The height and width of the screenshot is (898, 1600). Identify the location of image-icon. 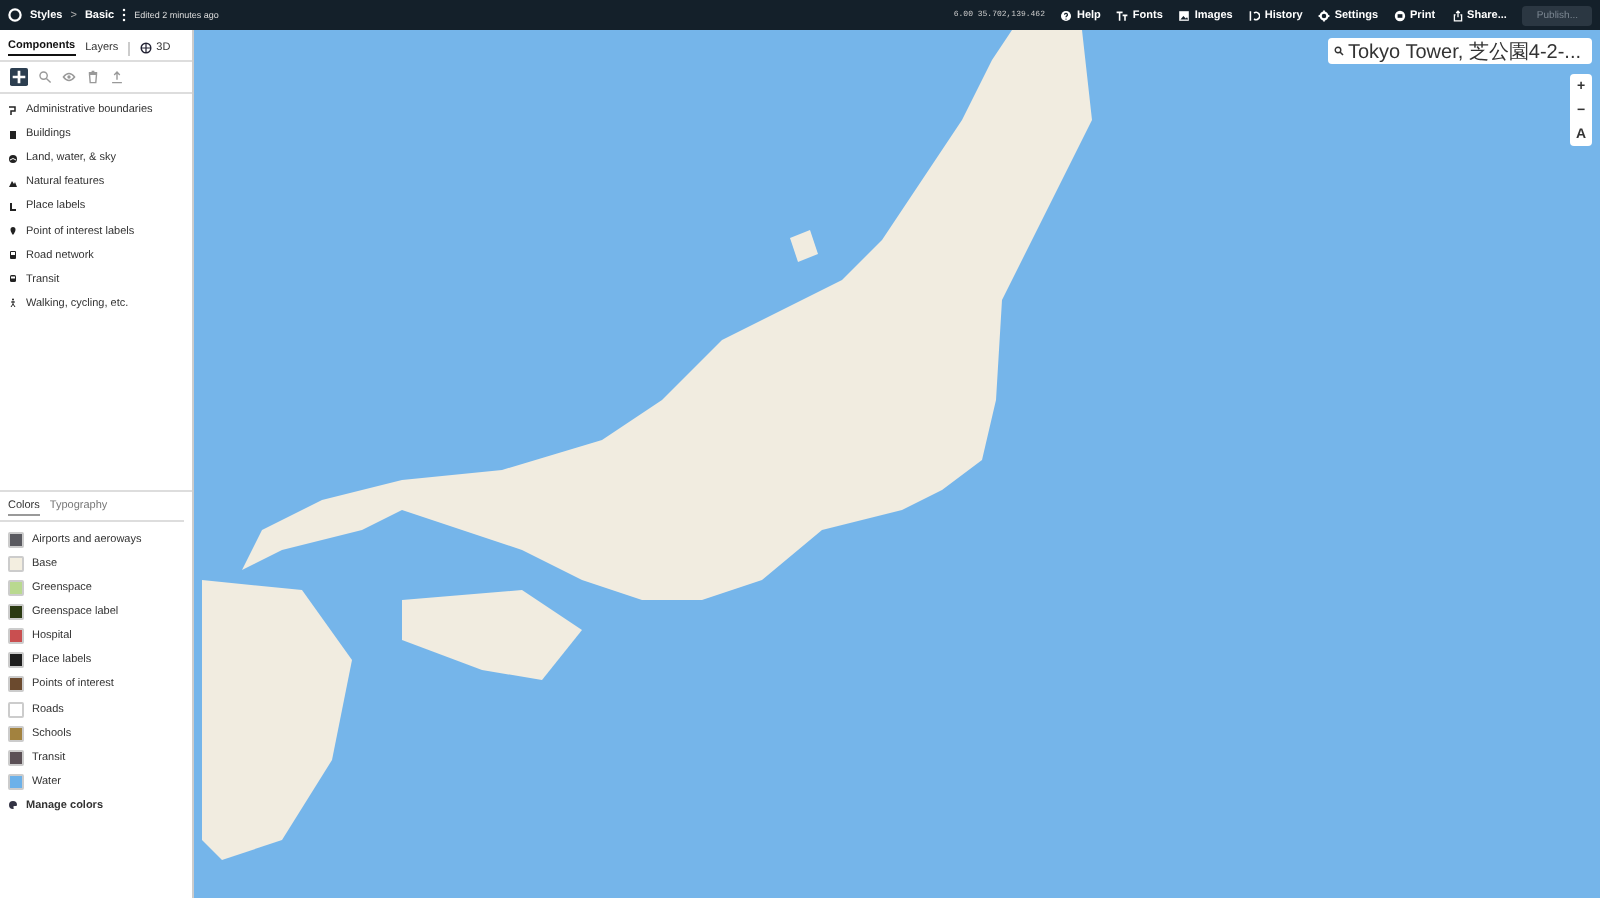
(1184, 15).